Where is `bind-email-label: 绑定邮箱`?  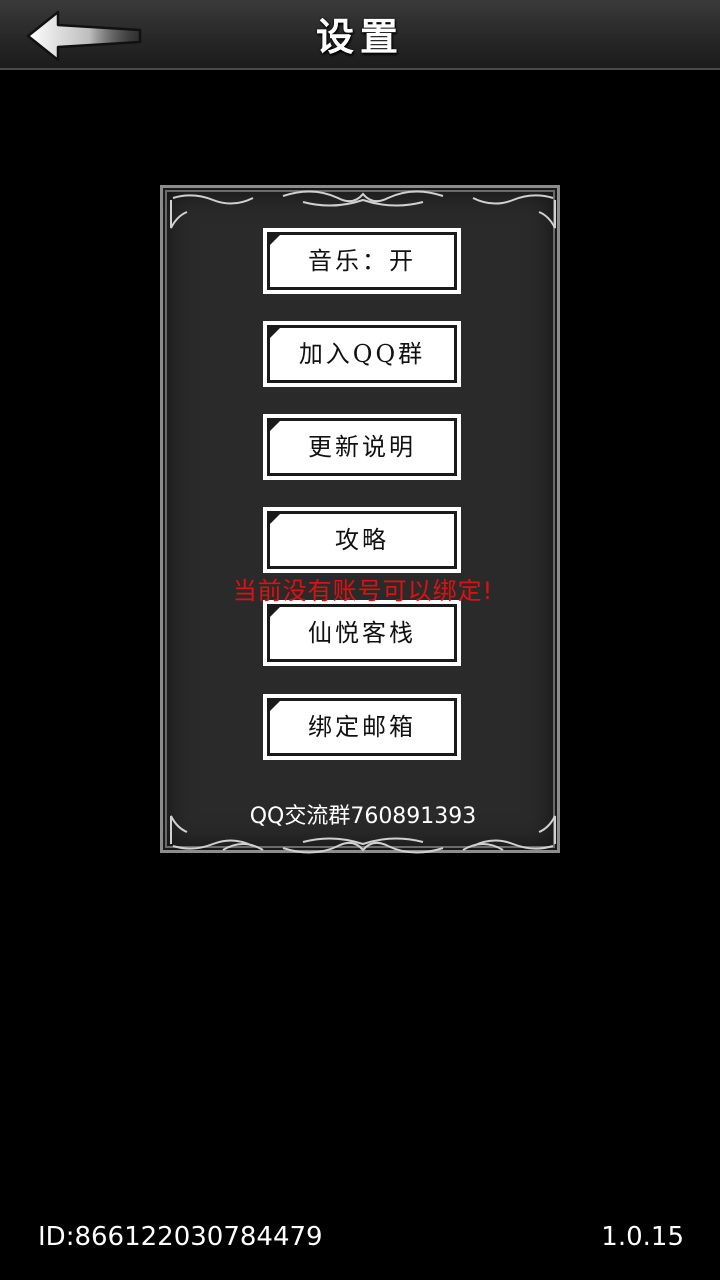 bind-email-label: 绑定邮箱 is located at coordinates (362, 727).